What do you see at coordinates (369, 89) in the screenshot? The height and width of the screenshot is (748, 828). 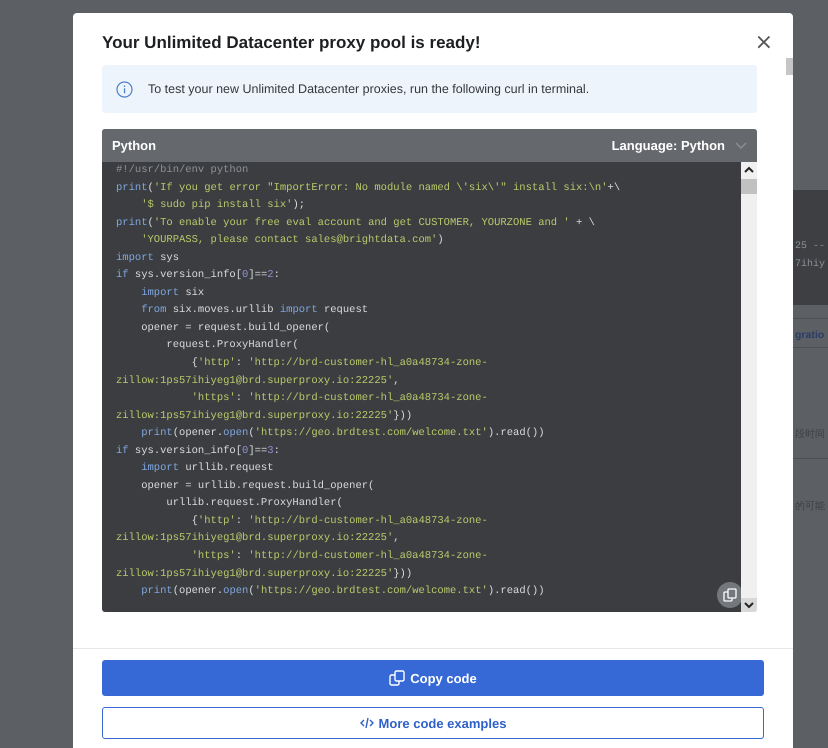 I see `info-text: To test your new Unlimited Datacenter proxies, run the following curl in terminal.` at bounding box center [369, 89].